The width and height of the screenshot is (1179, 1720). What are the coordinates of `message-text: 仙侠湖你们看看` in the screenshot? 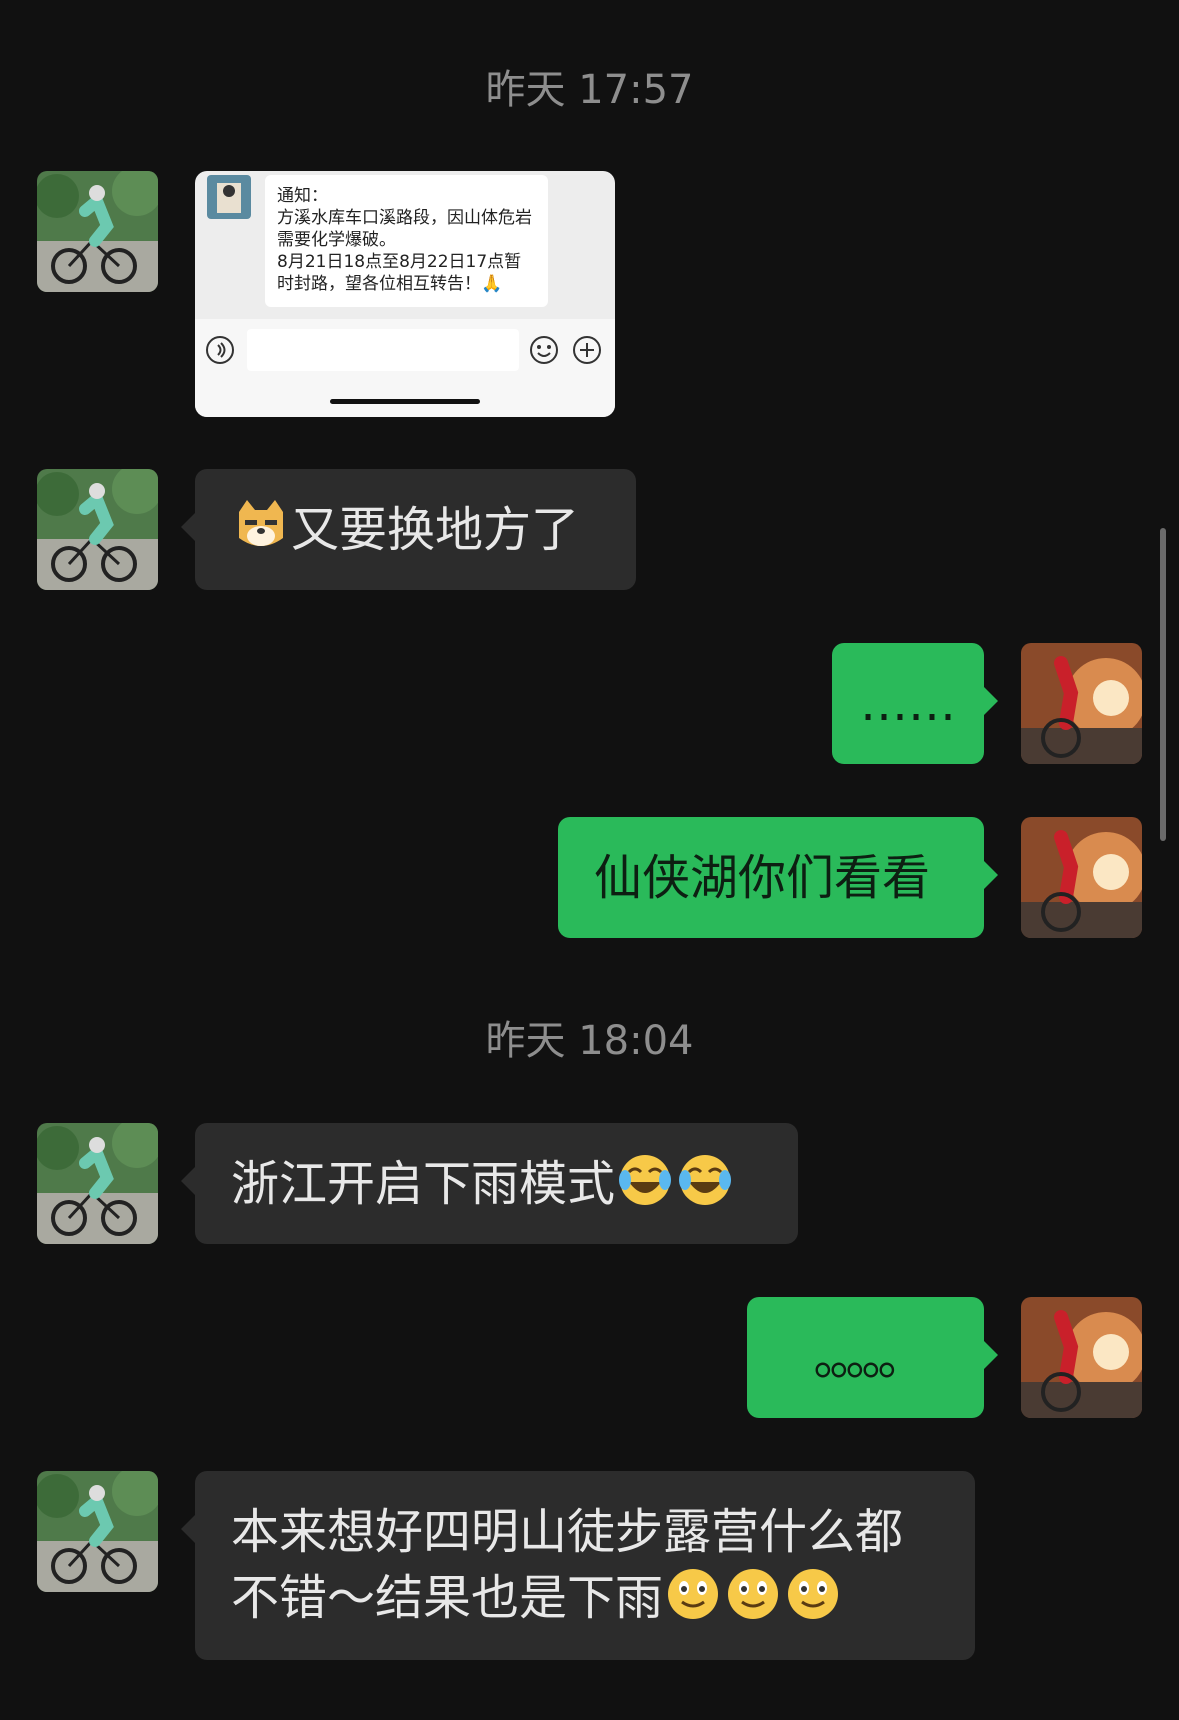 It's located at (762, 878).